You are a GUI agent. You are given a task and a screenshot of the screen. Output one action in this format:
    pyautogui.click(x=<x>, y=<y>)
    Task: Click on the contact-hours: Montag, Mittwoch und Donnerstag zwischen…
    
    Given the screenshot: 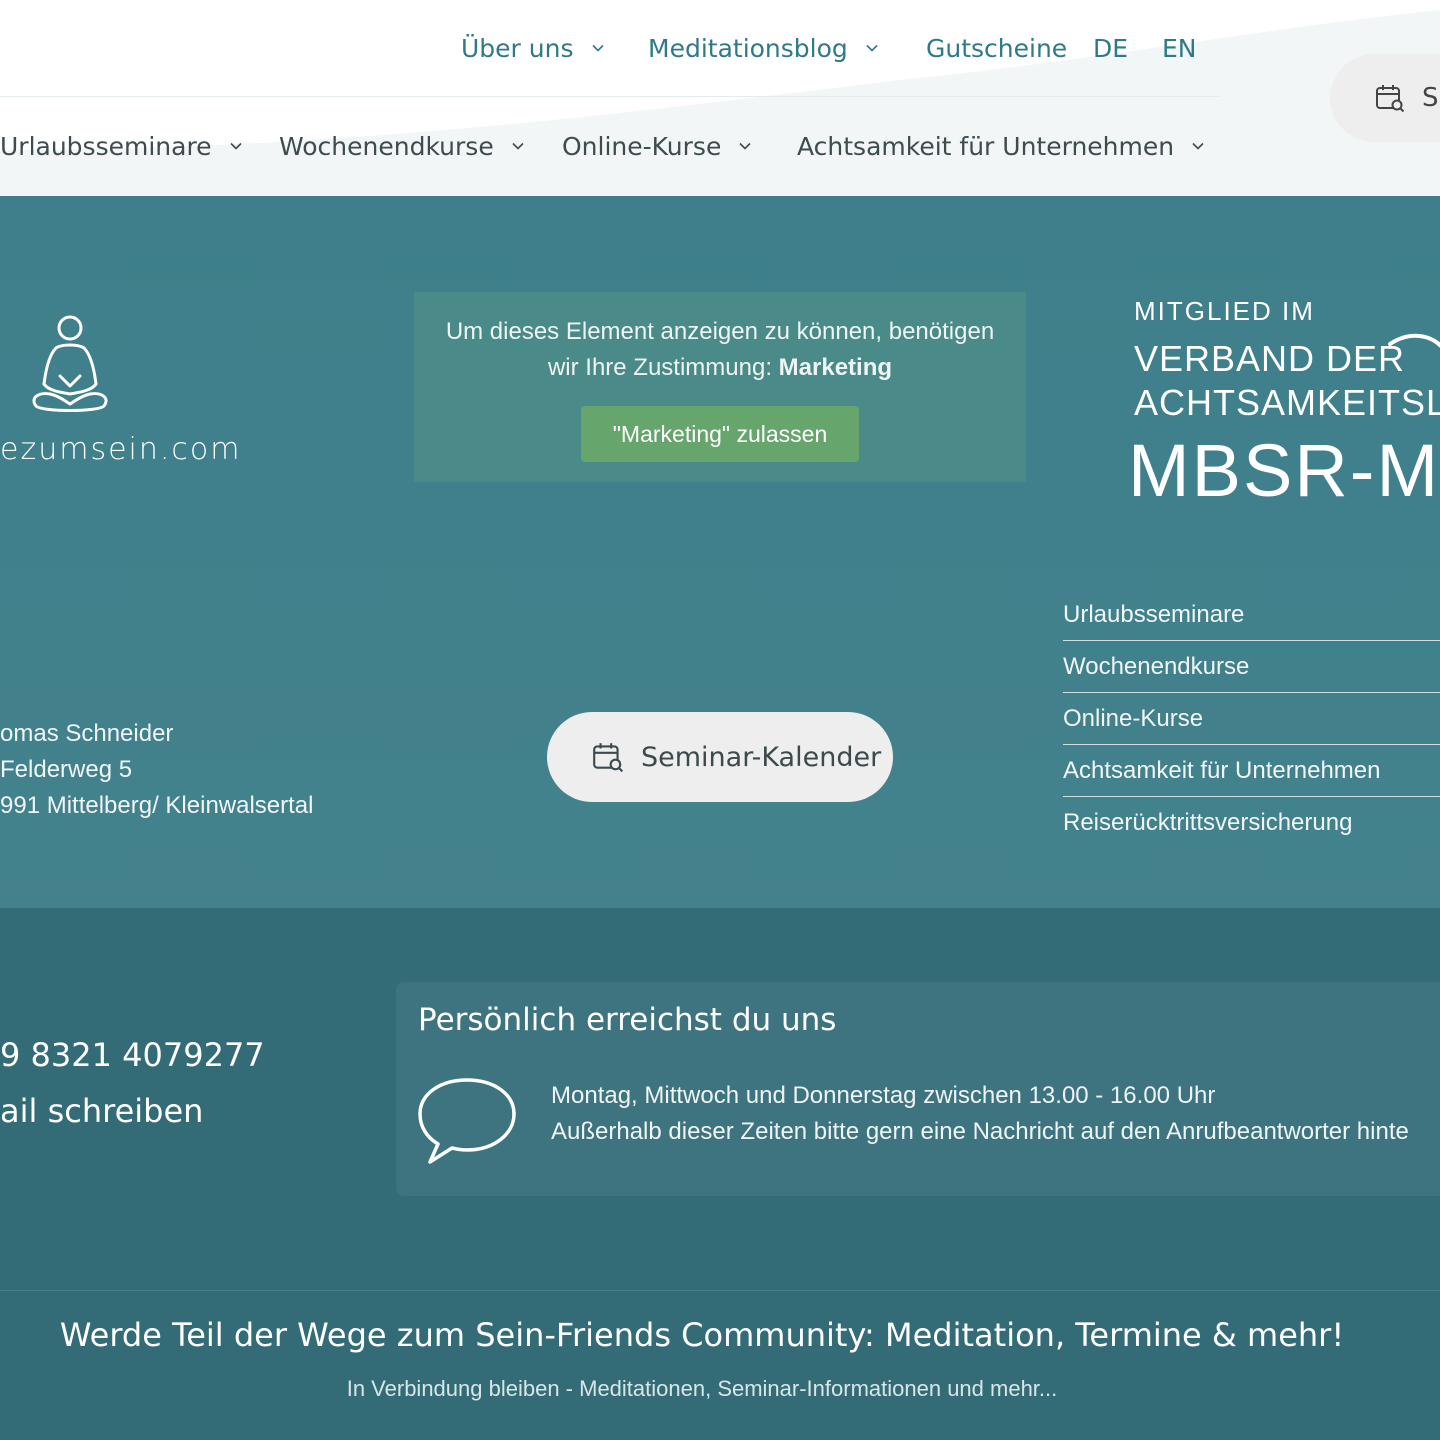 What is the action you would take?
    pyautogui.click(x=883, y=1095)
    